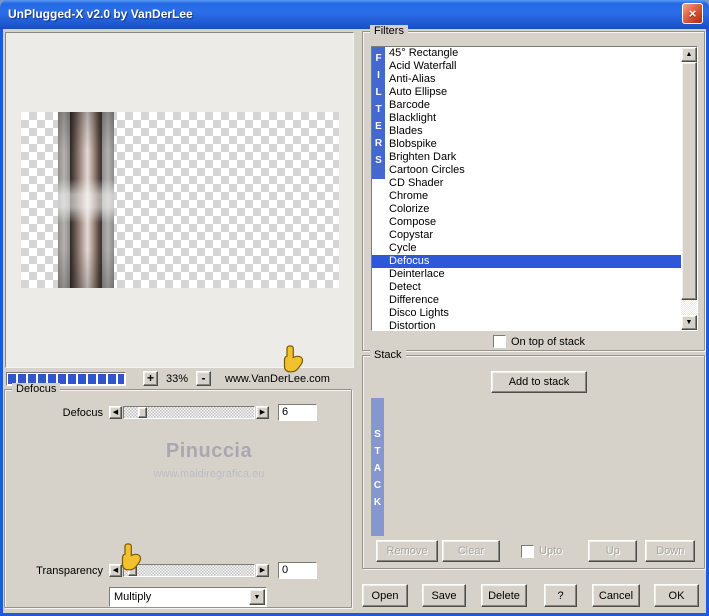 The width and height of the screenshot is (709, 616). Describe the element at coordinates (616, 595) in the screenshot. I see `cancel-button: Cancel` at that location.